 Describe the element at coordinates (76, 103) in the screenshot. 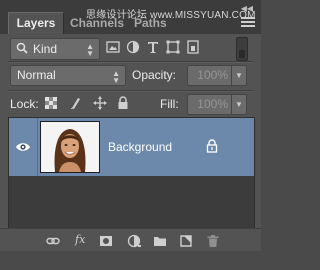

I see `lock-image-pixels-icon` at that location.